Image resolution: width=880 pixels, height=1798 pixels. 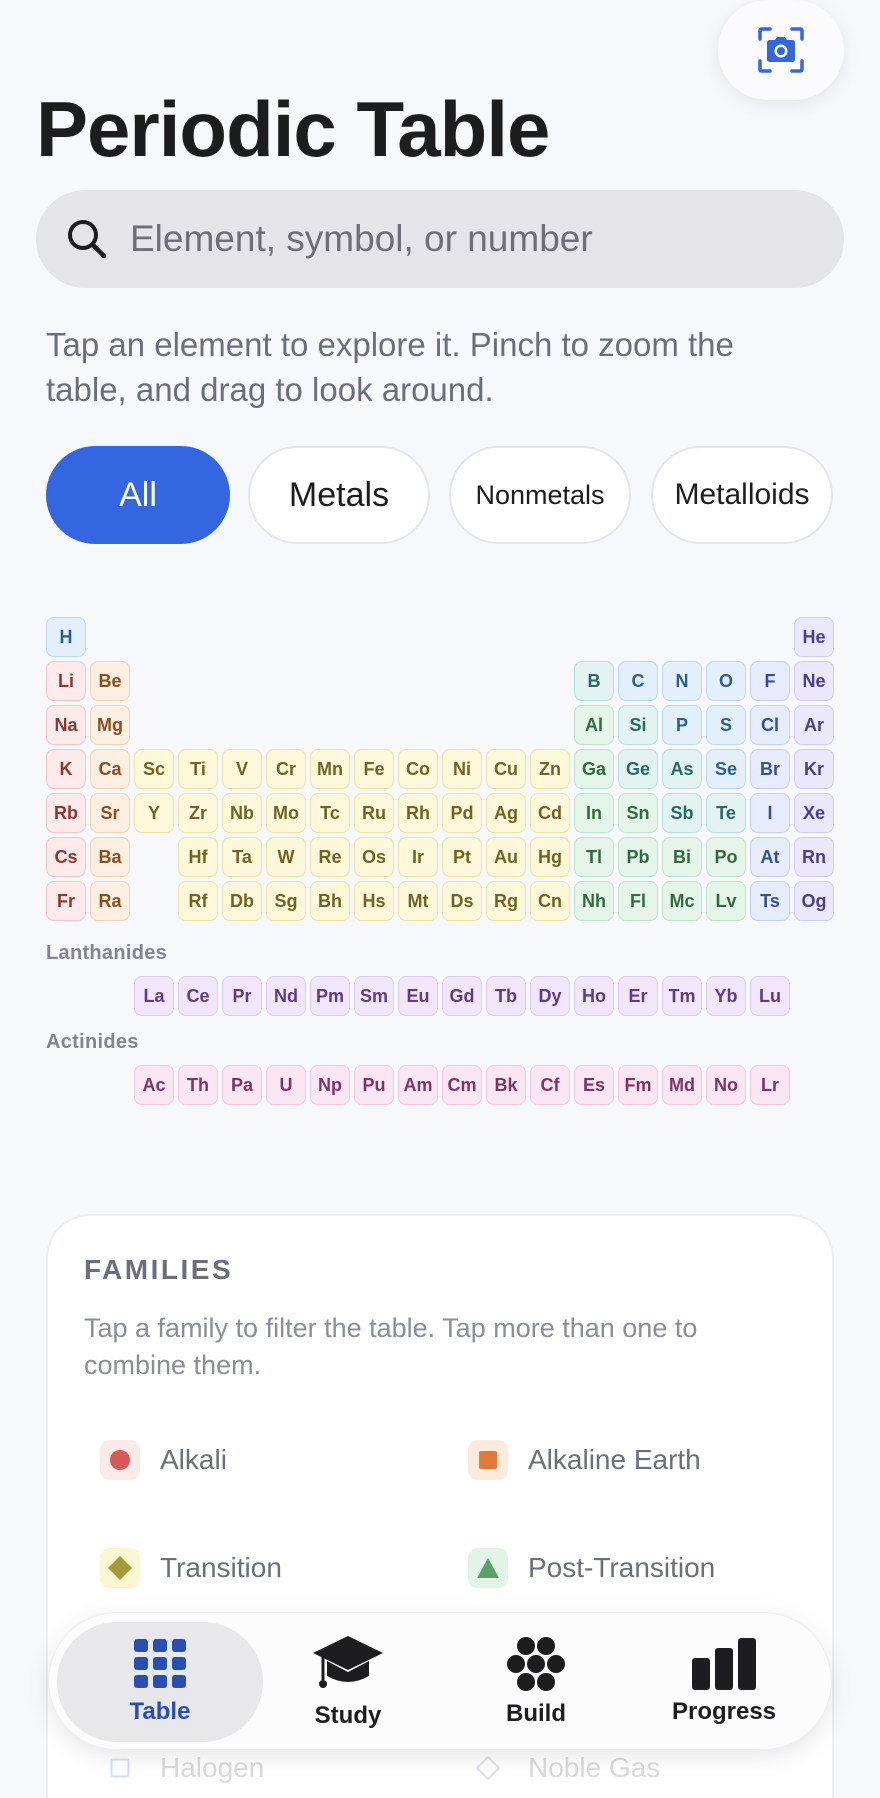 I want to click on family-post-transition: Post-Transition, so click(x=591, y=1568).